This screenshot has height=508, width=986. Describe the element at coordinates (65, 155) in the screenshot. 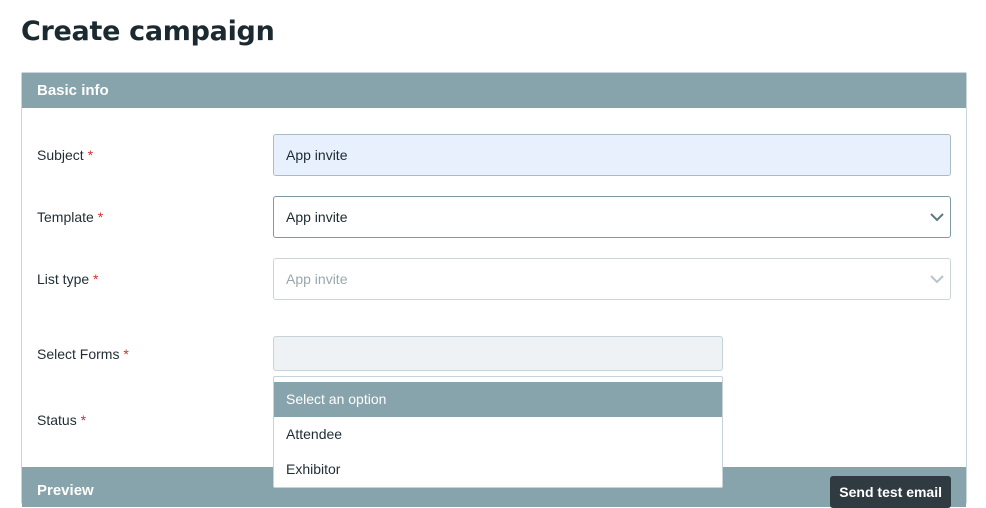

I see `subject-label: Subject *` at that location.